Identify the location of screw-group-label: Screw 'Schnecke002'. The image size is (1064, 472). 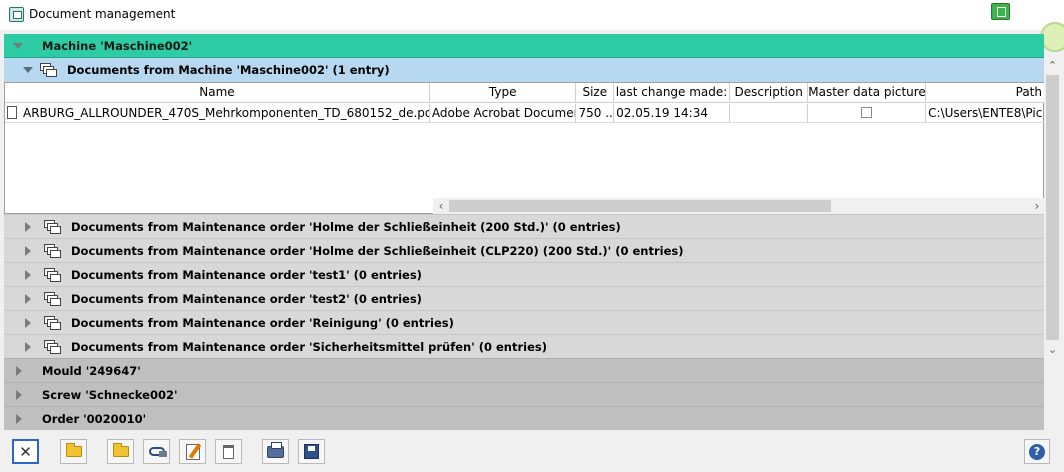
(110, 394).